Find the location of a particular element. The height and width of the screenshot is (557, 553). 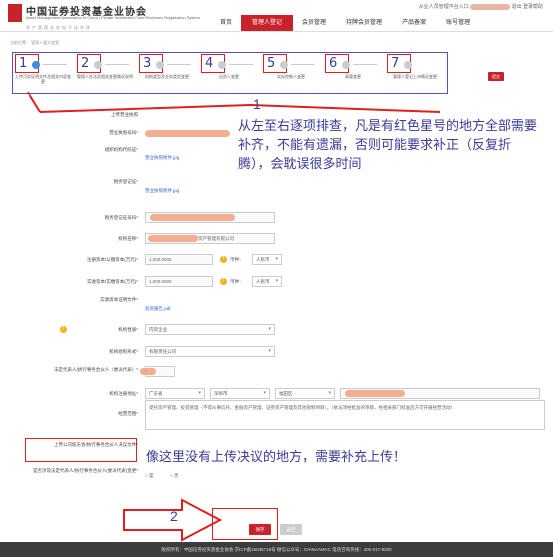

org-form-select: 有限责任公司 is located at coordinates (210, 351).